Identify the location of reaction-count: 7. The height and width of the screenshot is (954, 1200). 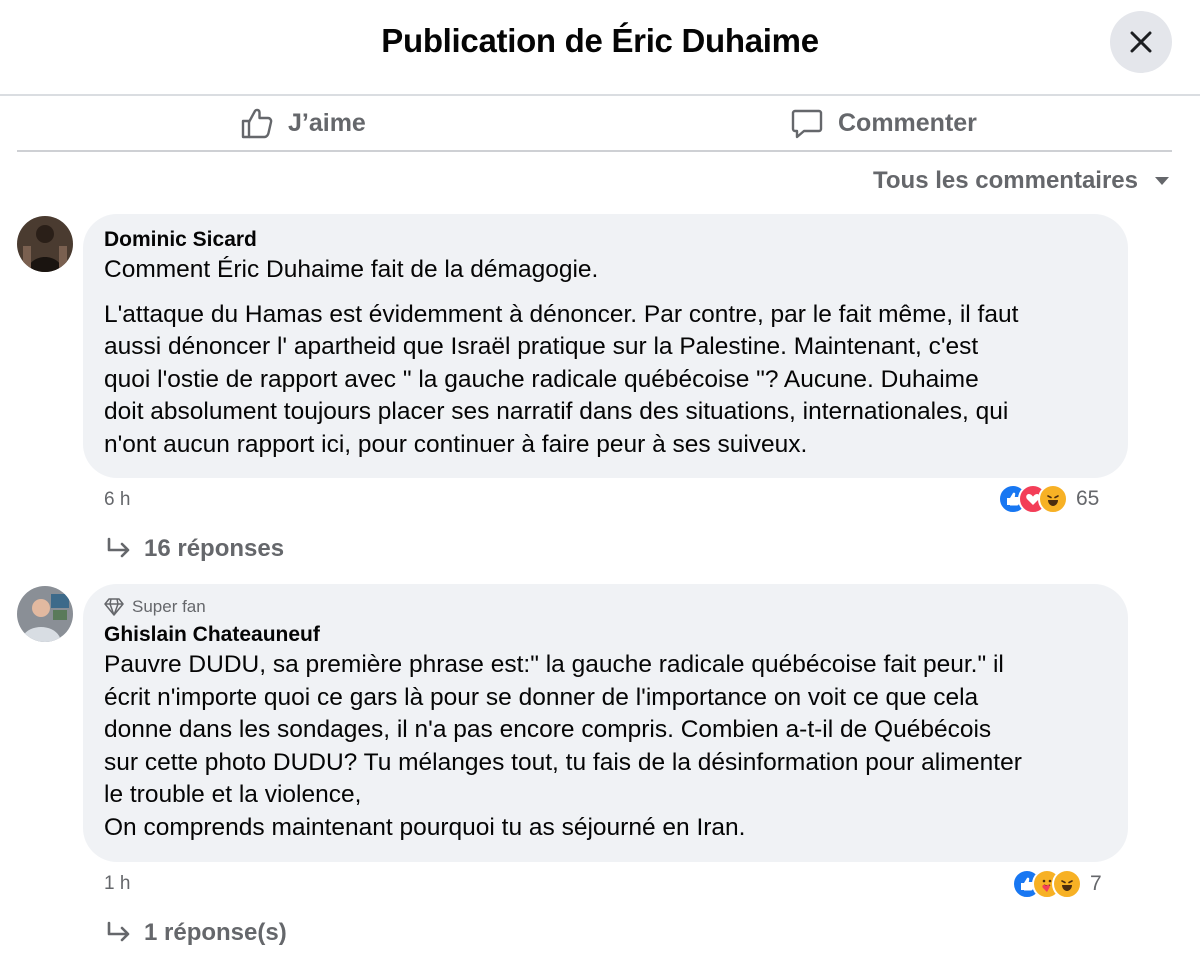
(1096, 883).